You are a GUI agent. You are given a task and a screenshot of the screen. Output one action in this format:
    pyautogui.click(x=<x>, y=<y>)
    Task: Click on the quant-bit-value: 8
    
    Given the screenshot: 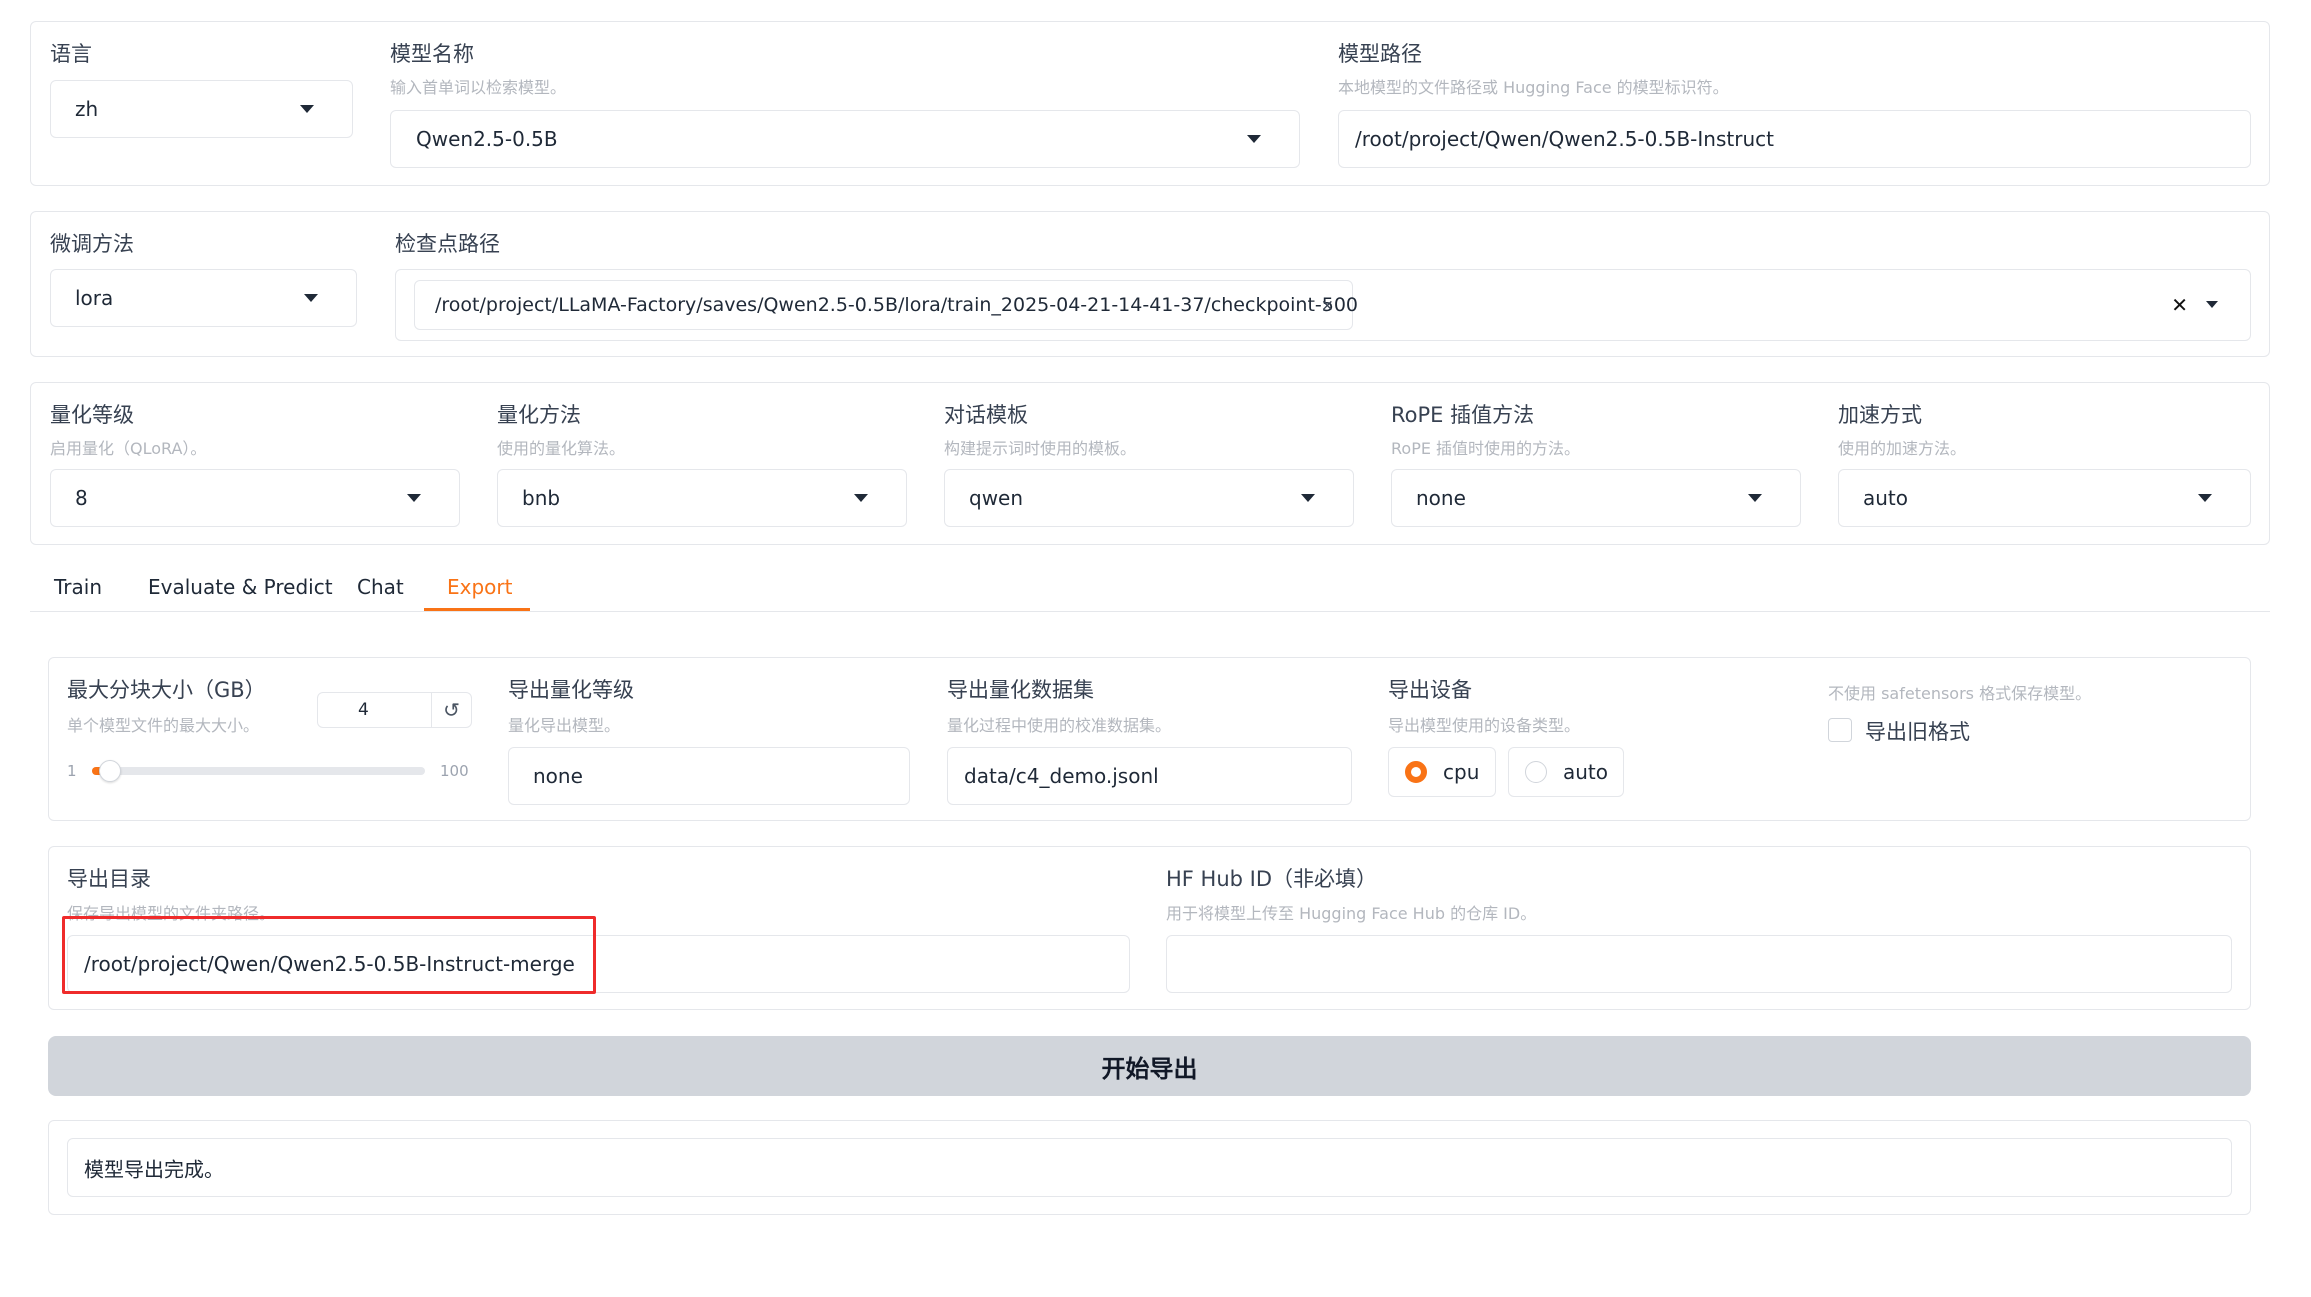 What is the action you would take?
    pyautogui.click(x=81, y=498)
    